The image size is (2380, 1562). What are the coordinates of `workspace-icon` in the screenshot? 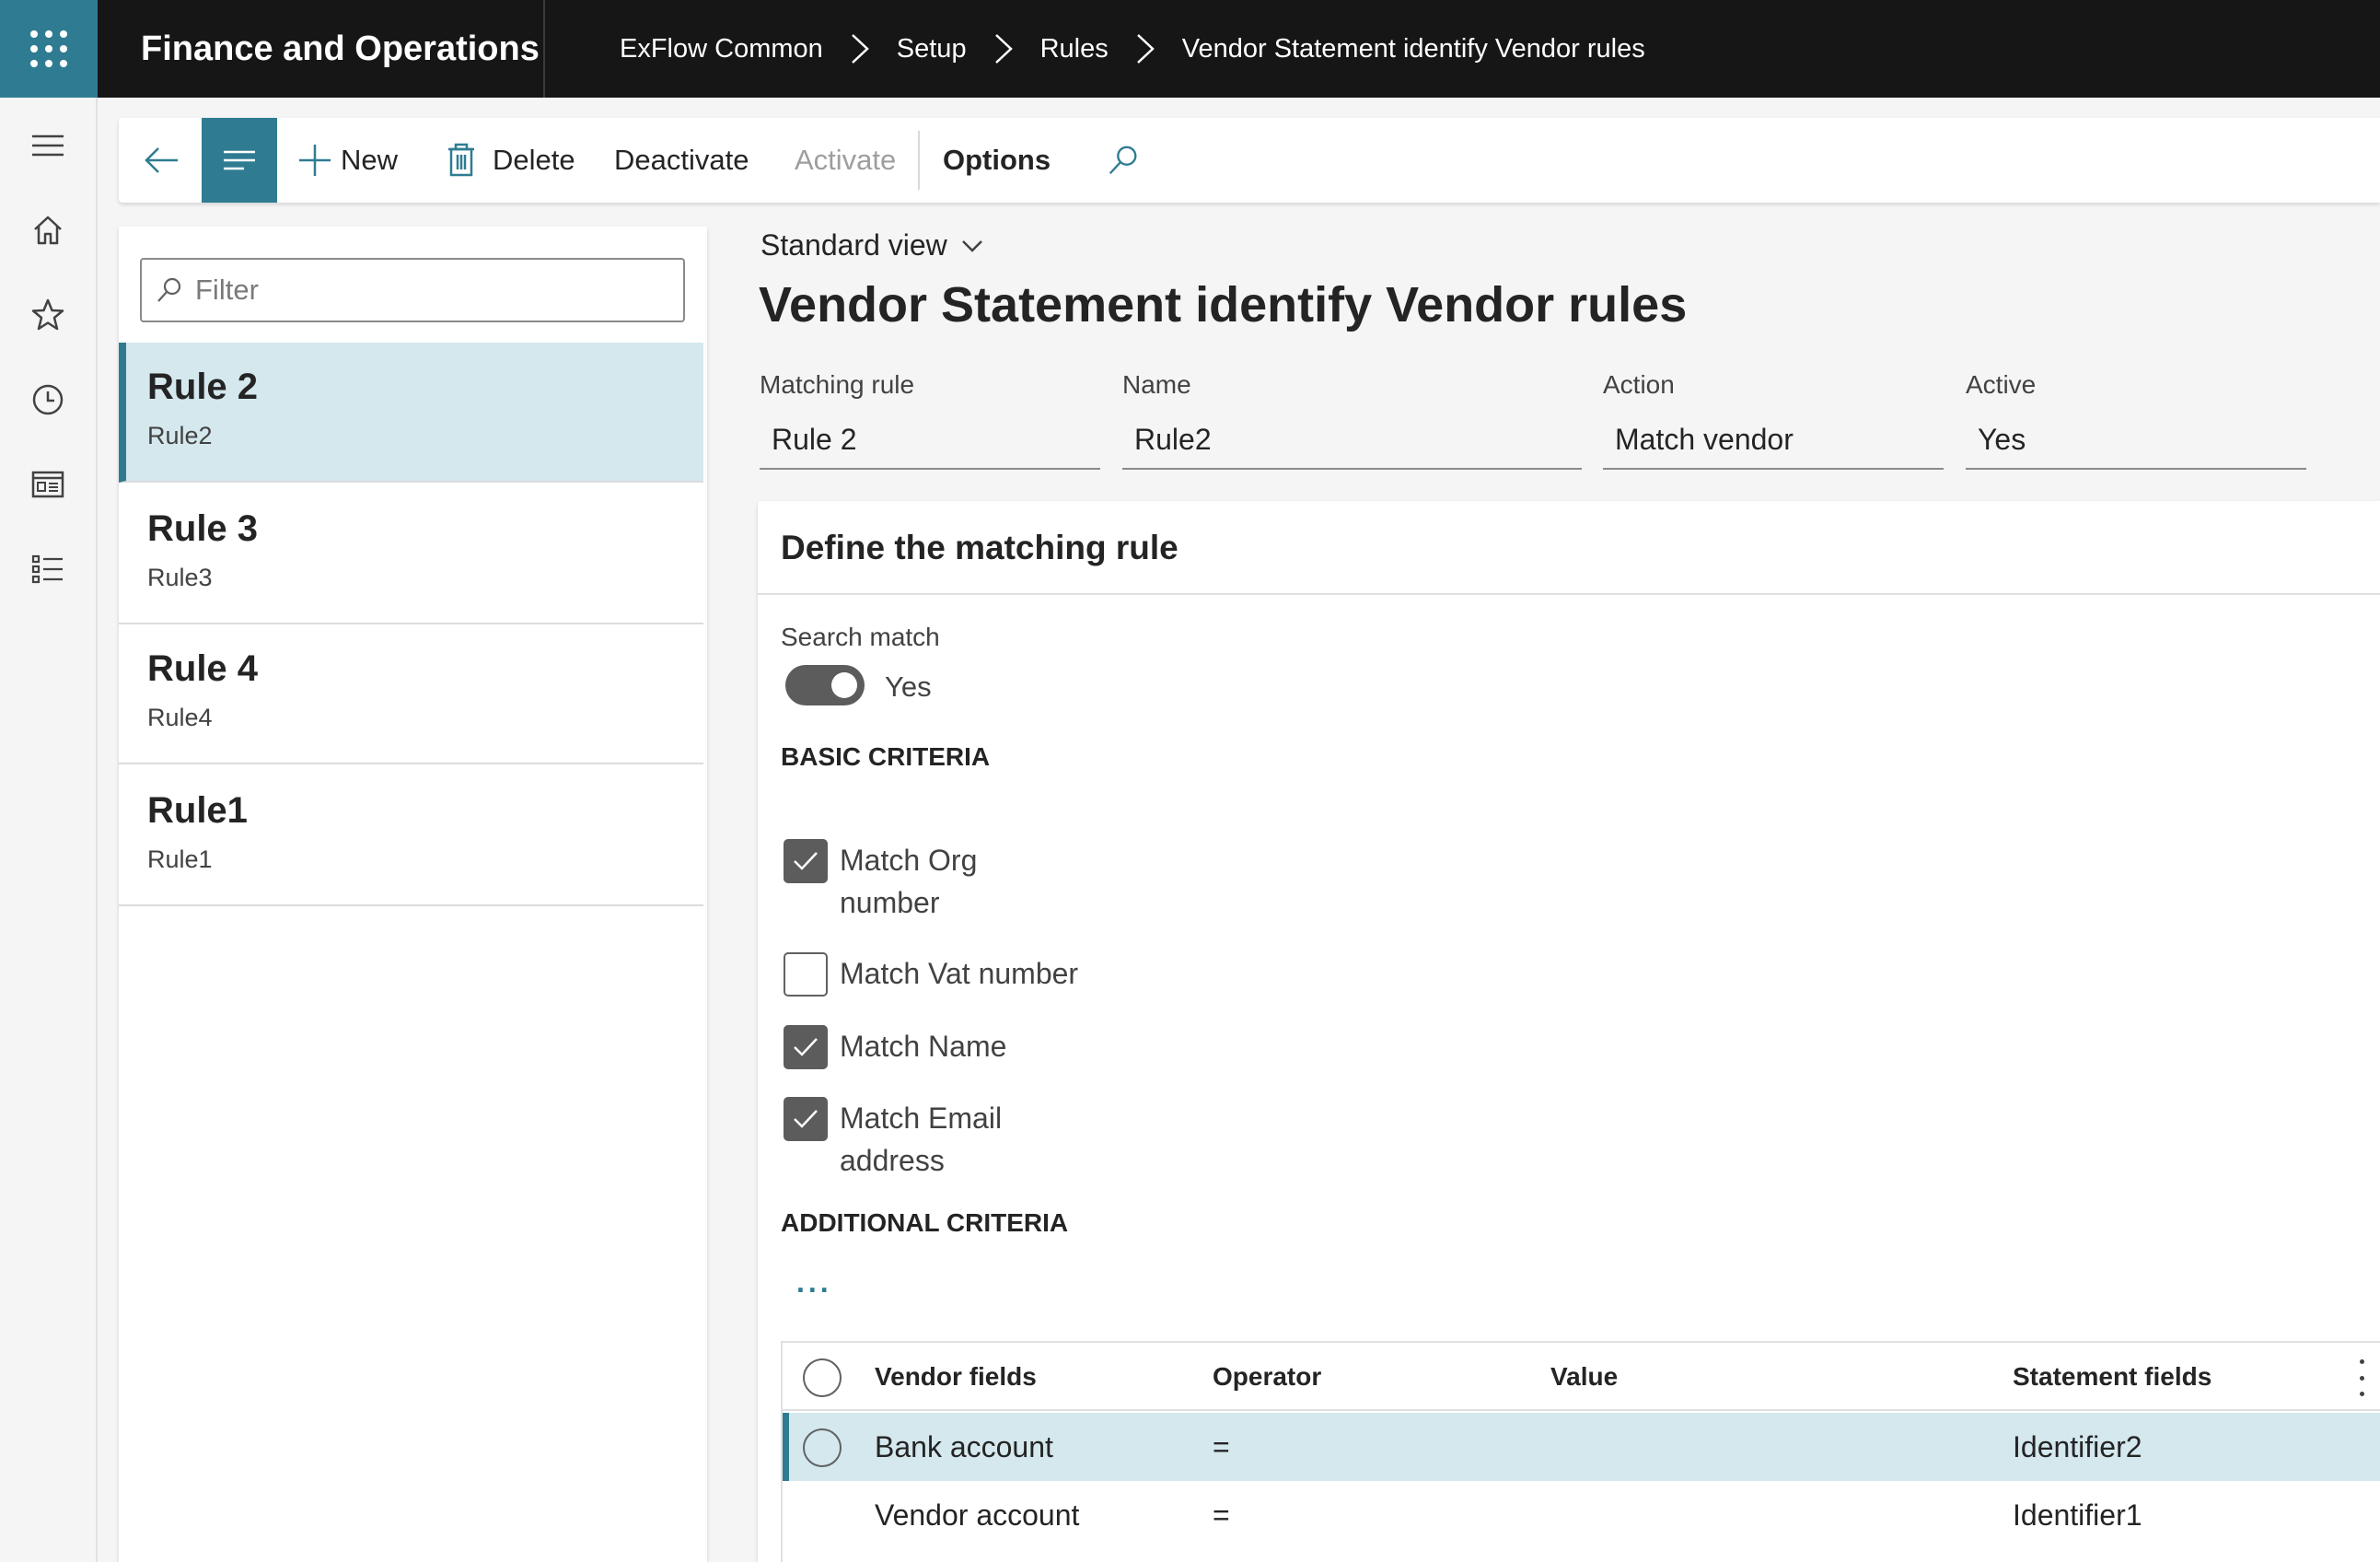 It's located at (48, 484).